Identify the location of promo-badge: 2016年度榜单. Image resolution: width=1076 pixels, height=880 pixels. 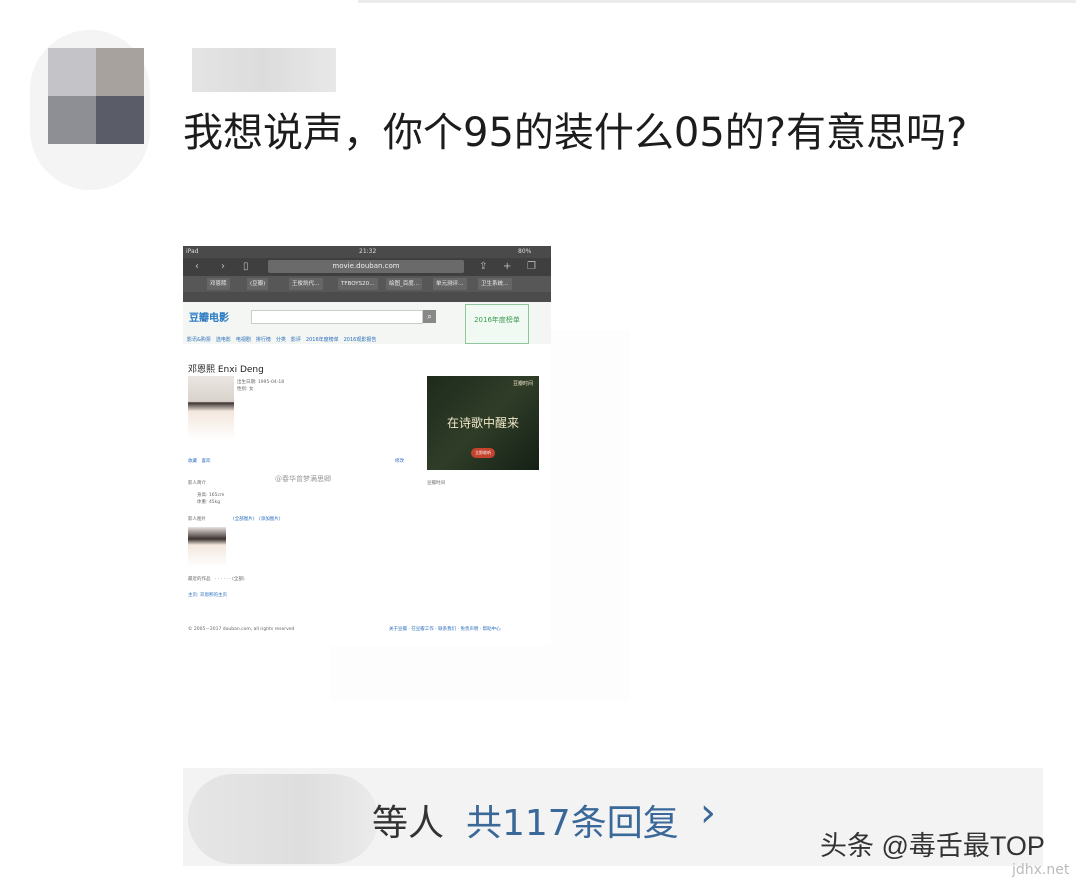
(497, 324).